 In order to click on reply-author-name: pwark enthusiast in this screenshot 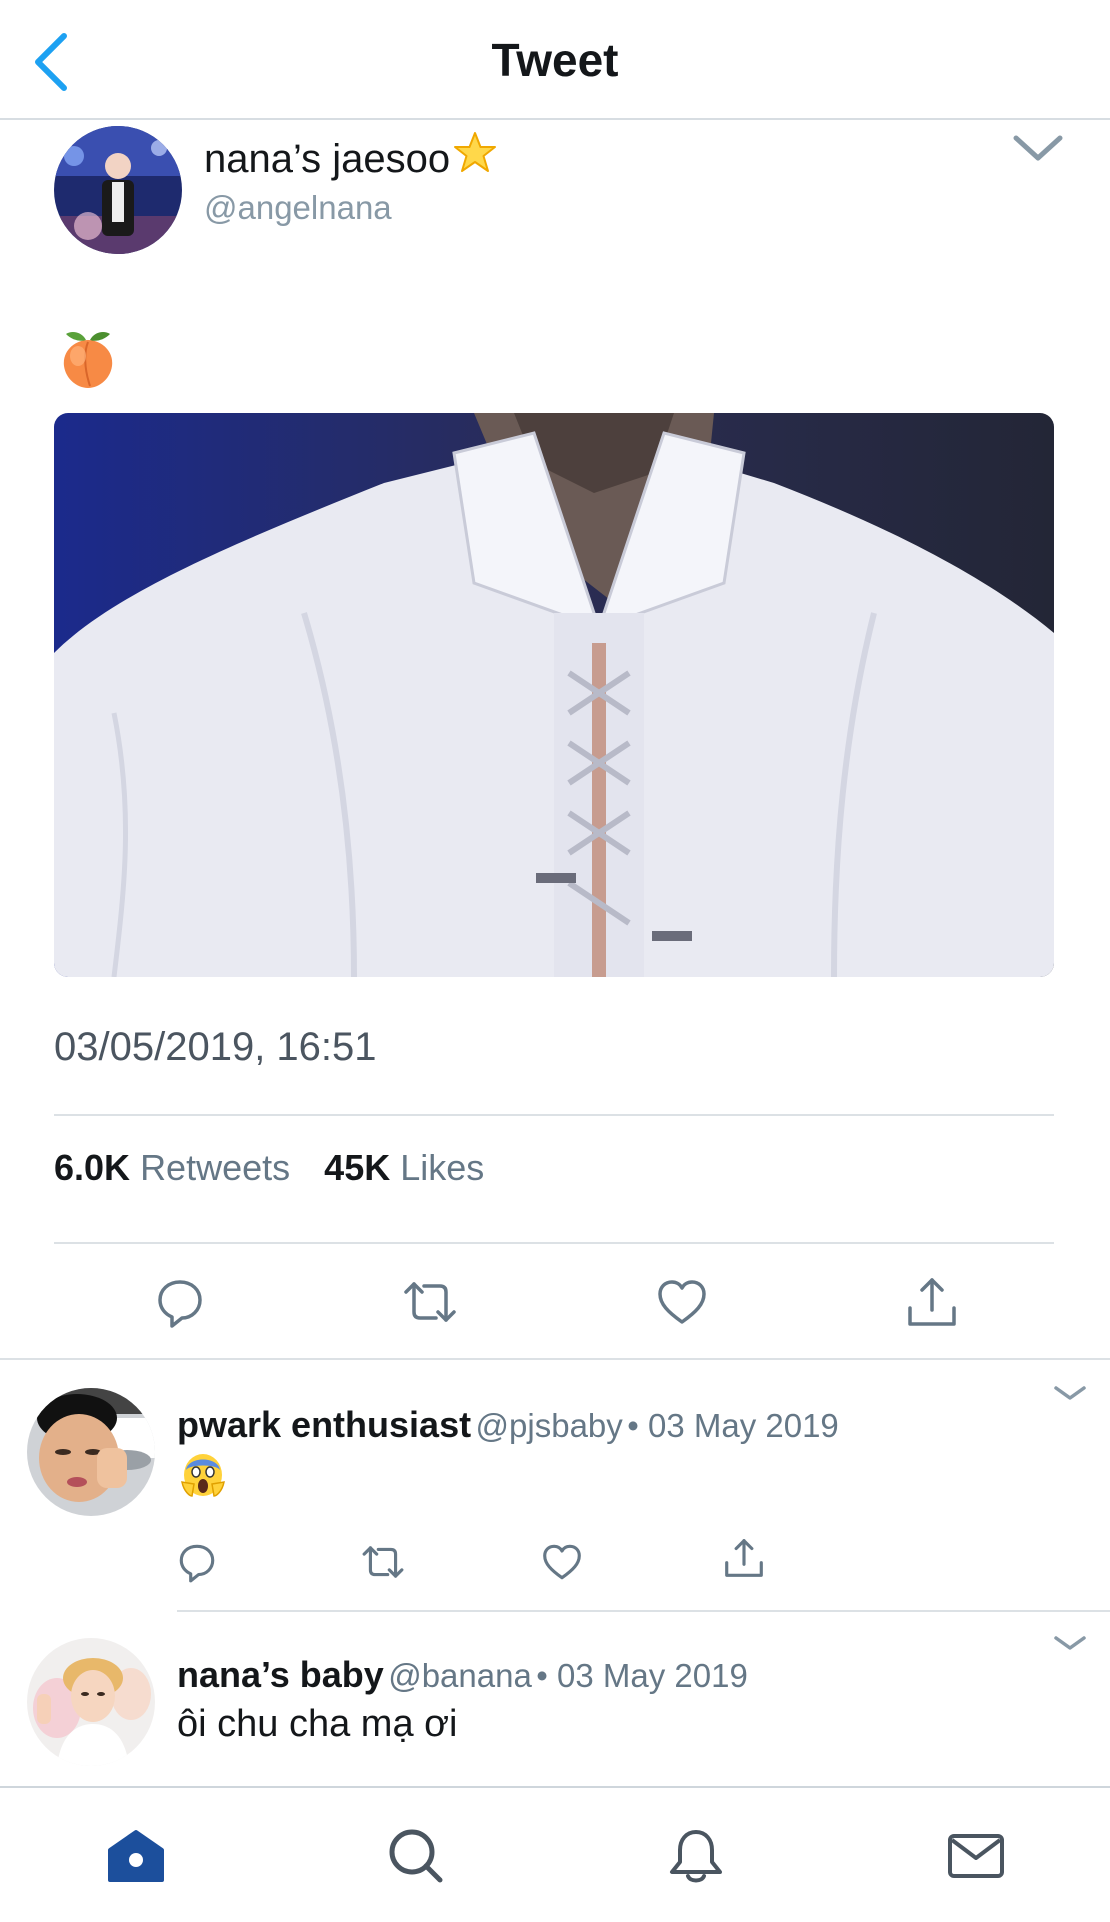, I will do `click(324, 1424)`.